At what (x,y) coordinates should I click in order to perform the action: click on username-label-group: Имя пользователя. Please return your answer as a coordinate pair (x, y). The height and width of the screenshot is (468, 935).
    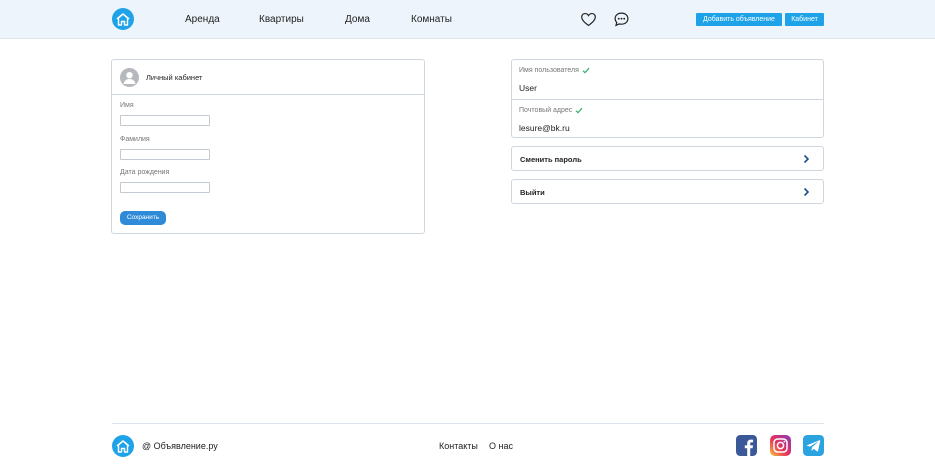
    Looking at the image, I should click on (554, 70).